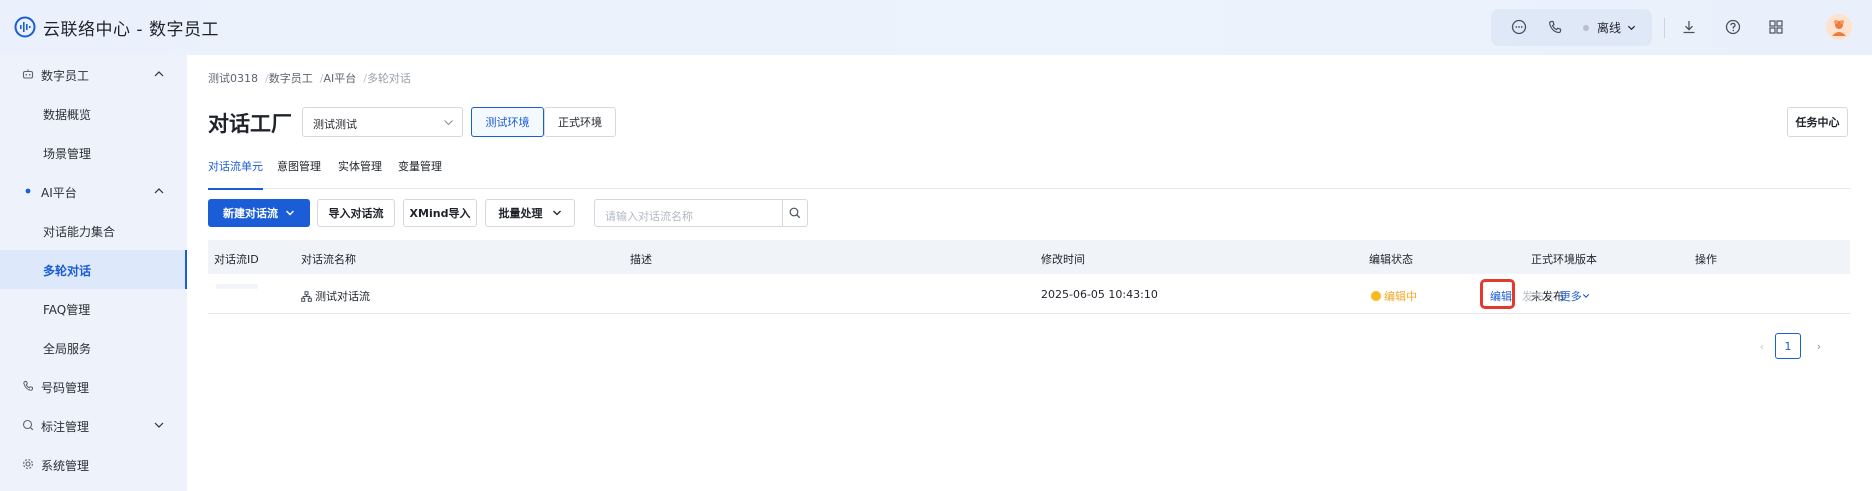  I want to click on sidebar-item-number-management: 号码管理, so click(93, 386).